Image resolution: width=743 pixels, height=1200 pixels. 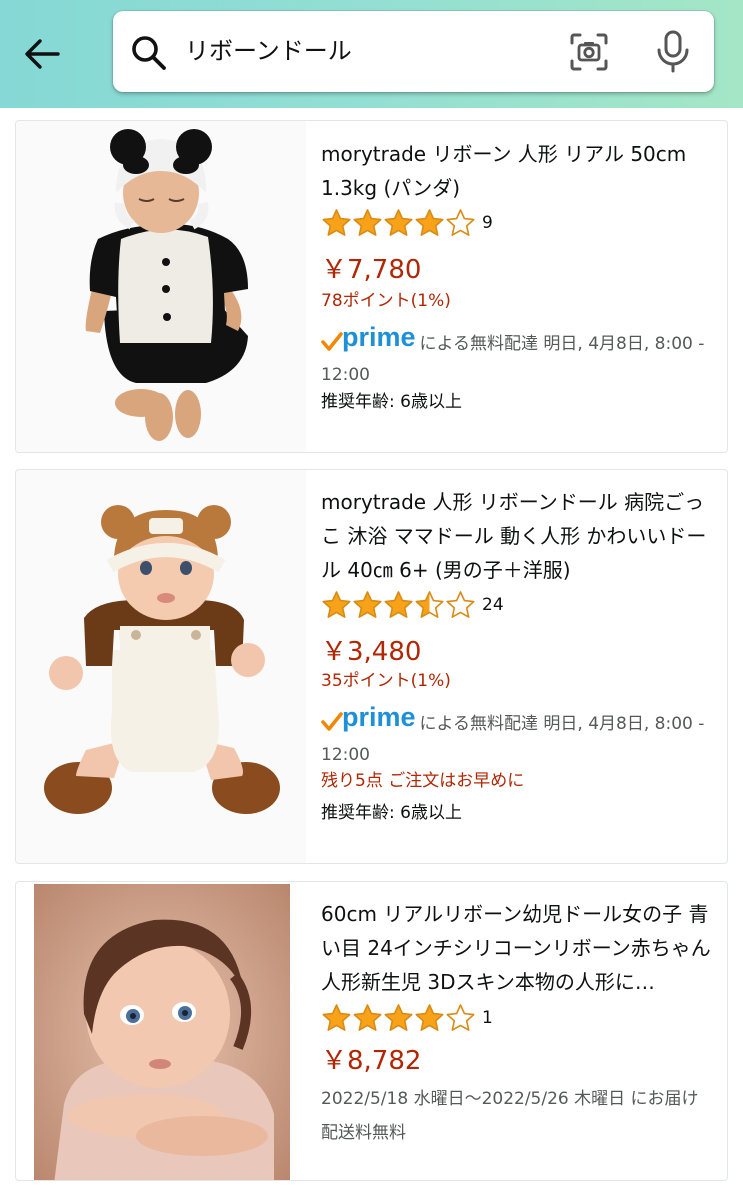 What do you see at coordinates (510, 1099) in the screenshot?
I see `delivery-date: 2022/5/18 水曜日～2022/5/26 木曜日 にお届け` at bounding box center [510, 1099].